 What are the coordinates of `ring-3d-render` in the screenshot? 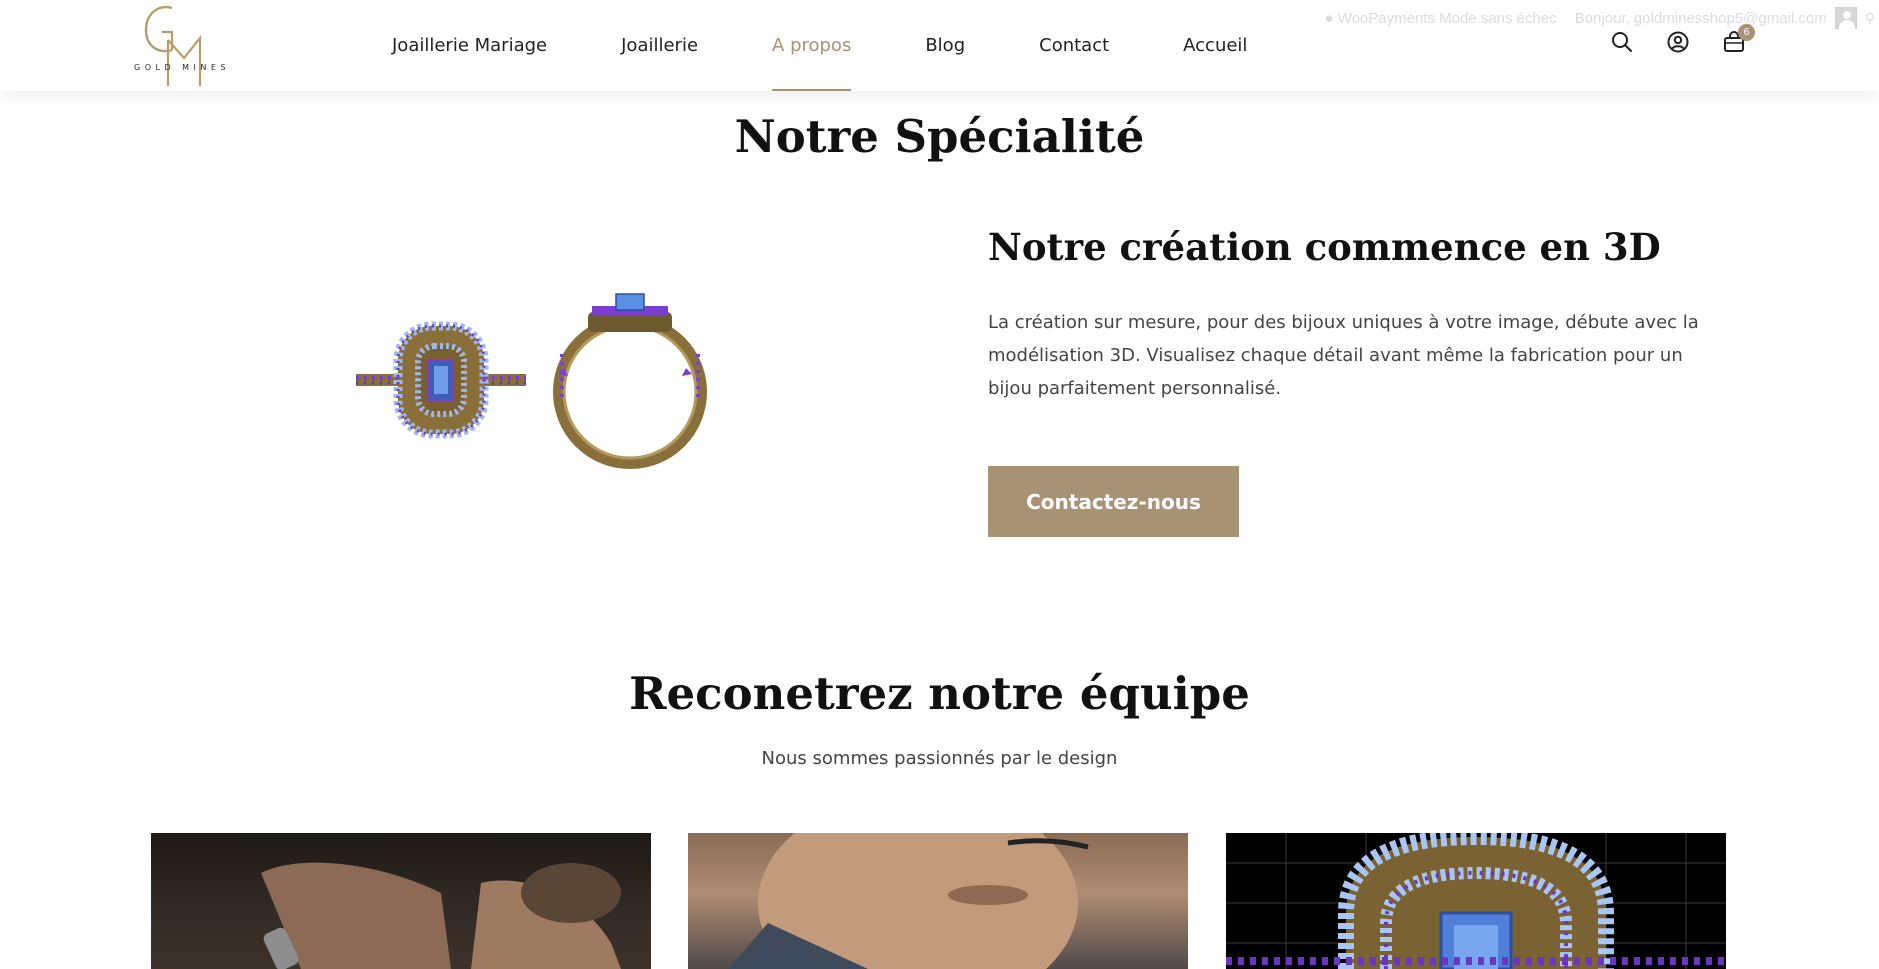 It's located at (538, 379).